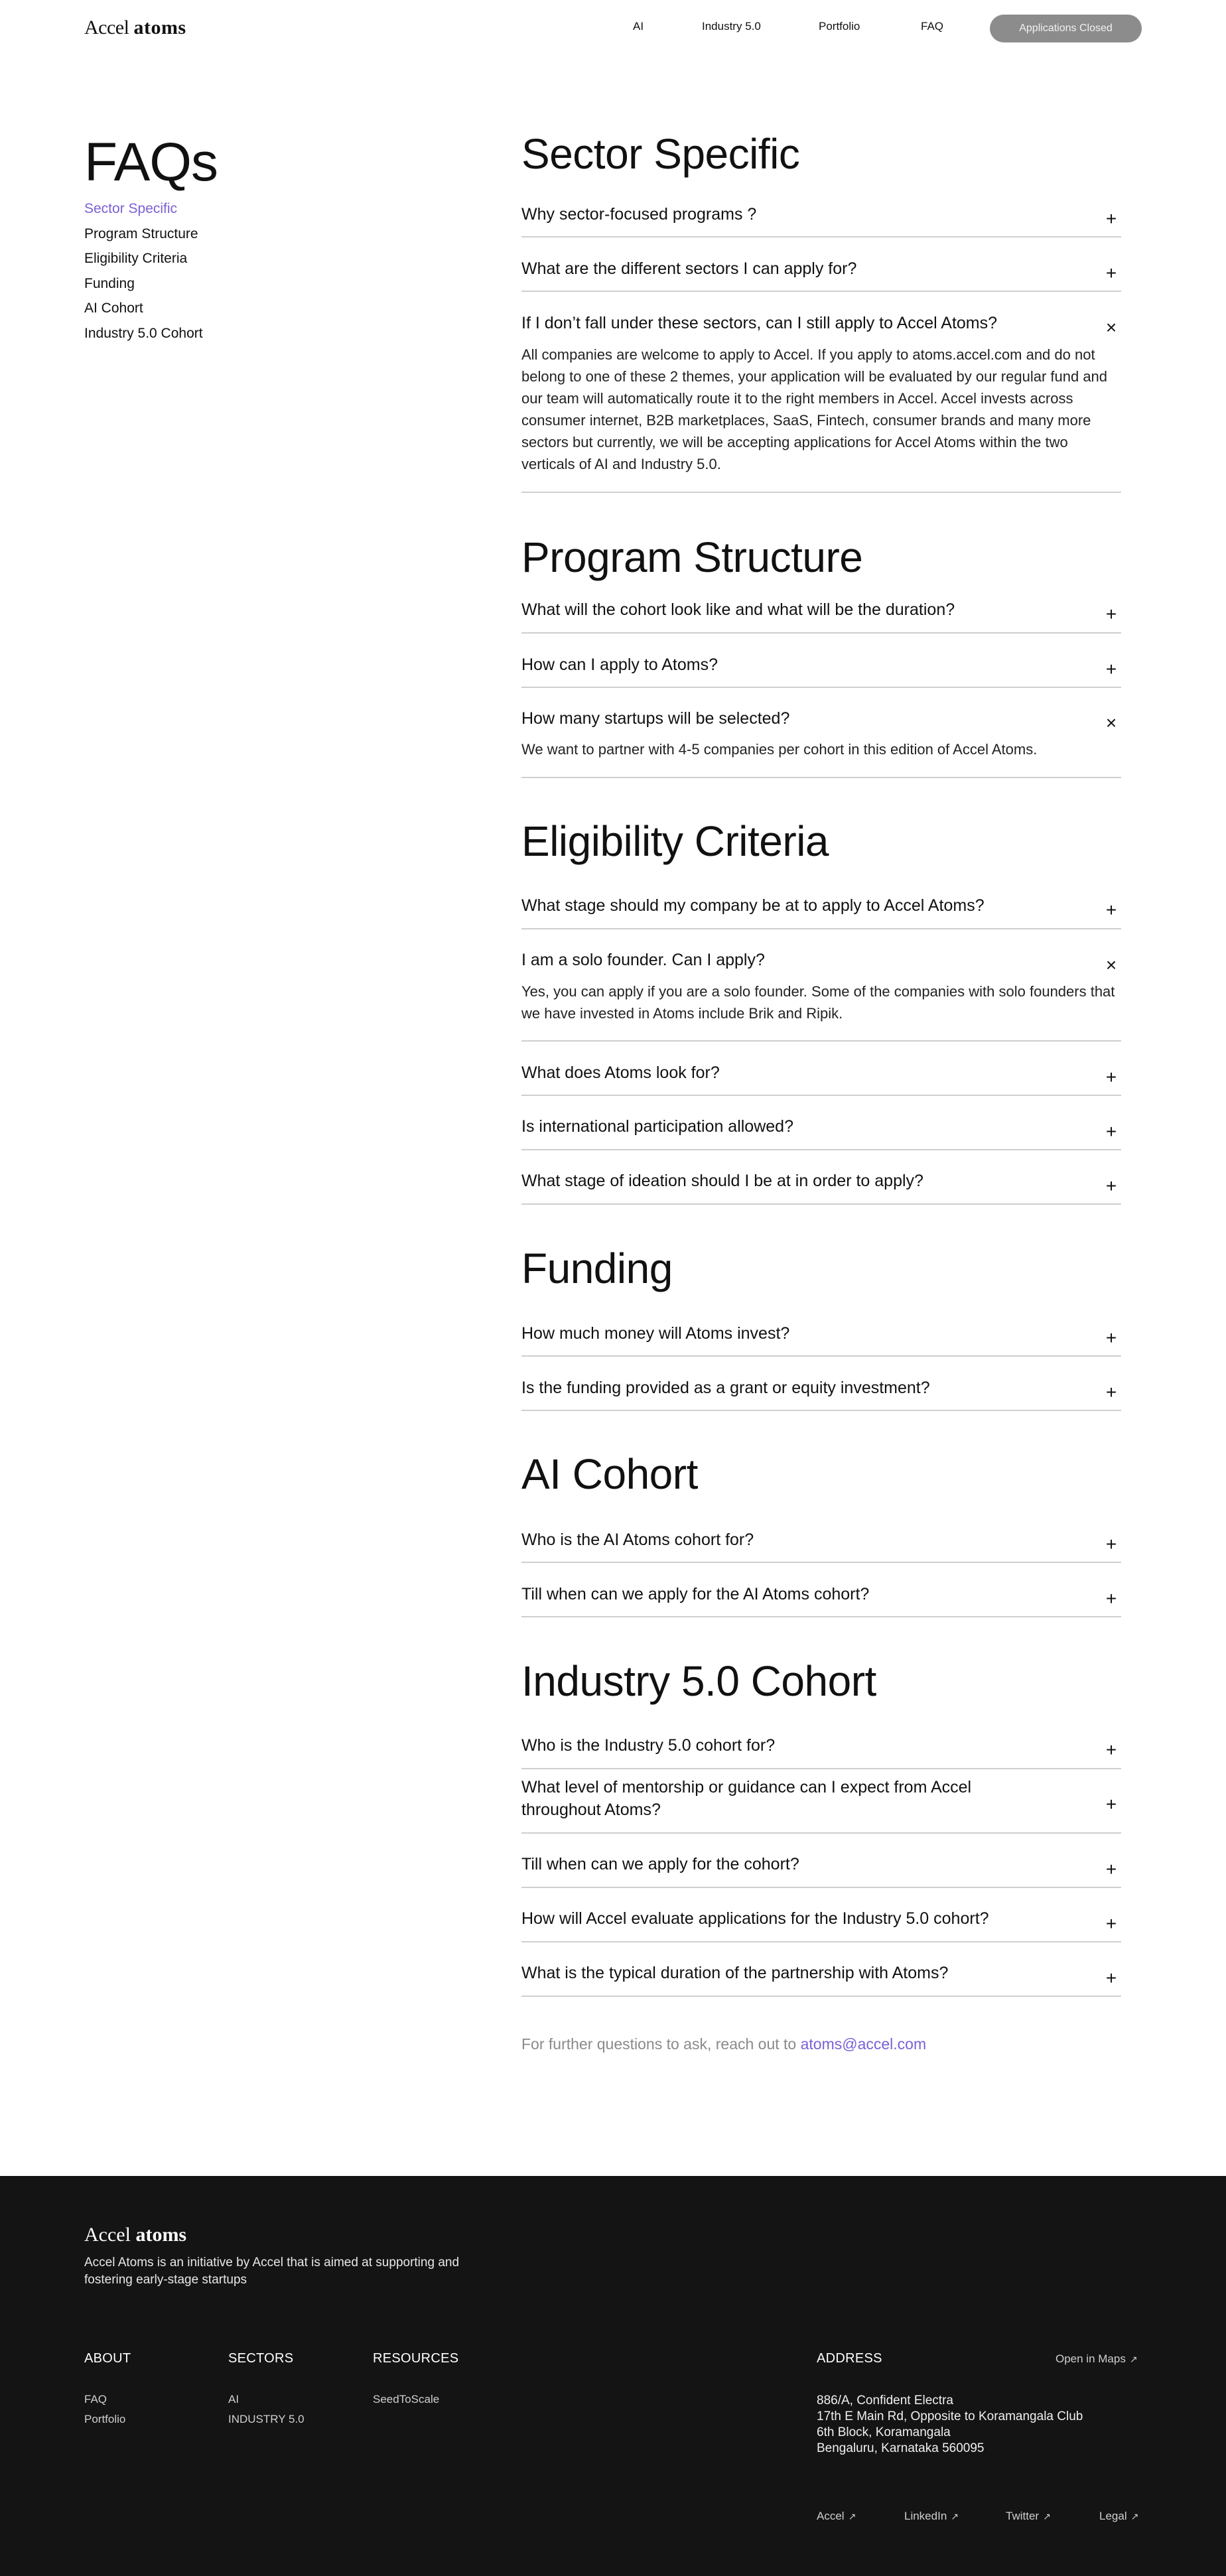 The height and width of the screenshot is (2576, 1226). What do you see at coordinates (839, 26) in the screenshot?
I see `nav-portfolio: Portfolio` at bounding box center [839, 26].